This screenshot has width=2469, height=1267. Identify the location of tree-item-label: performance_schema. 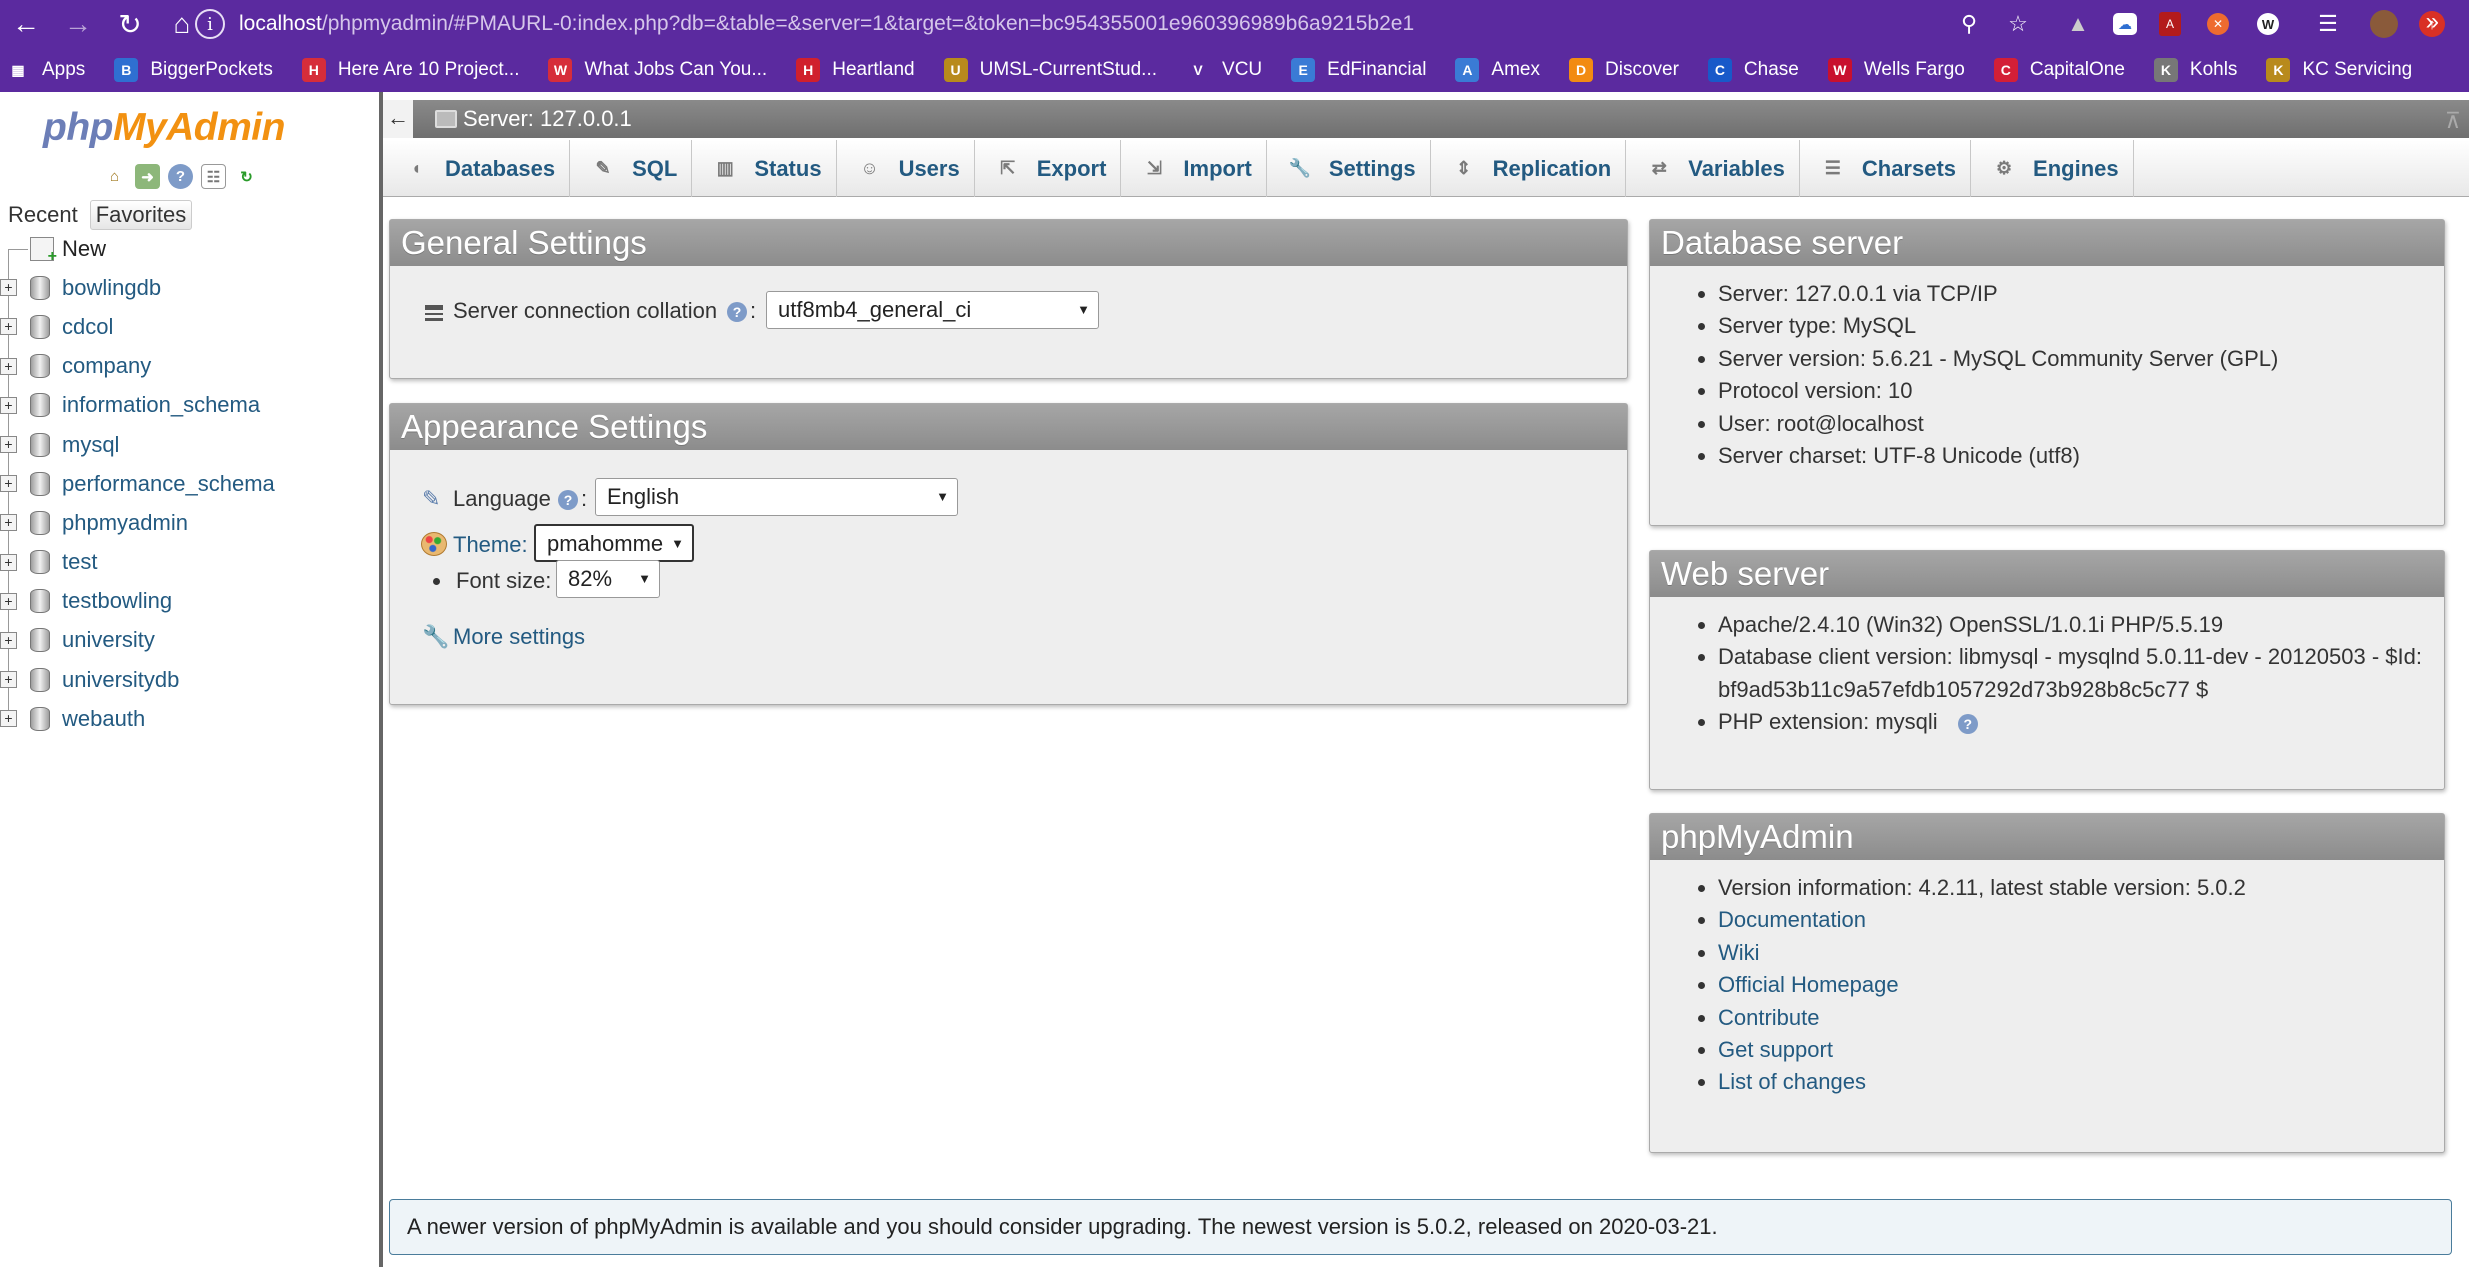
(168, 484).